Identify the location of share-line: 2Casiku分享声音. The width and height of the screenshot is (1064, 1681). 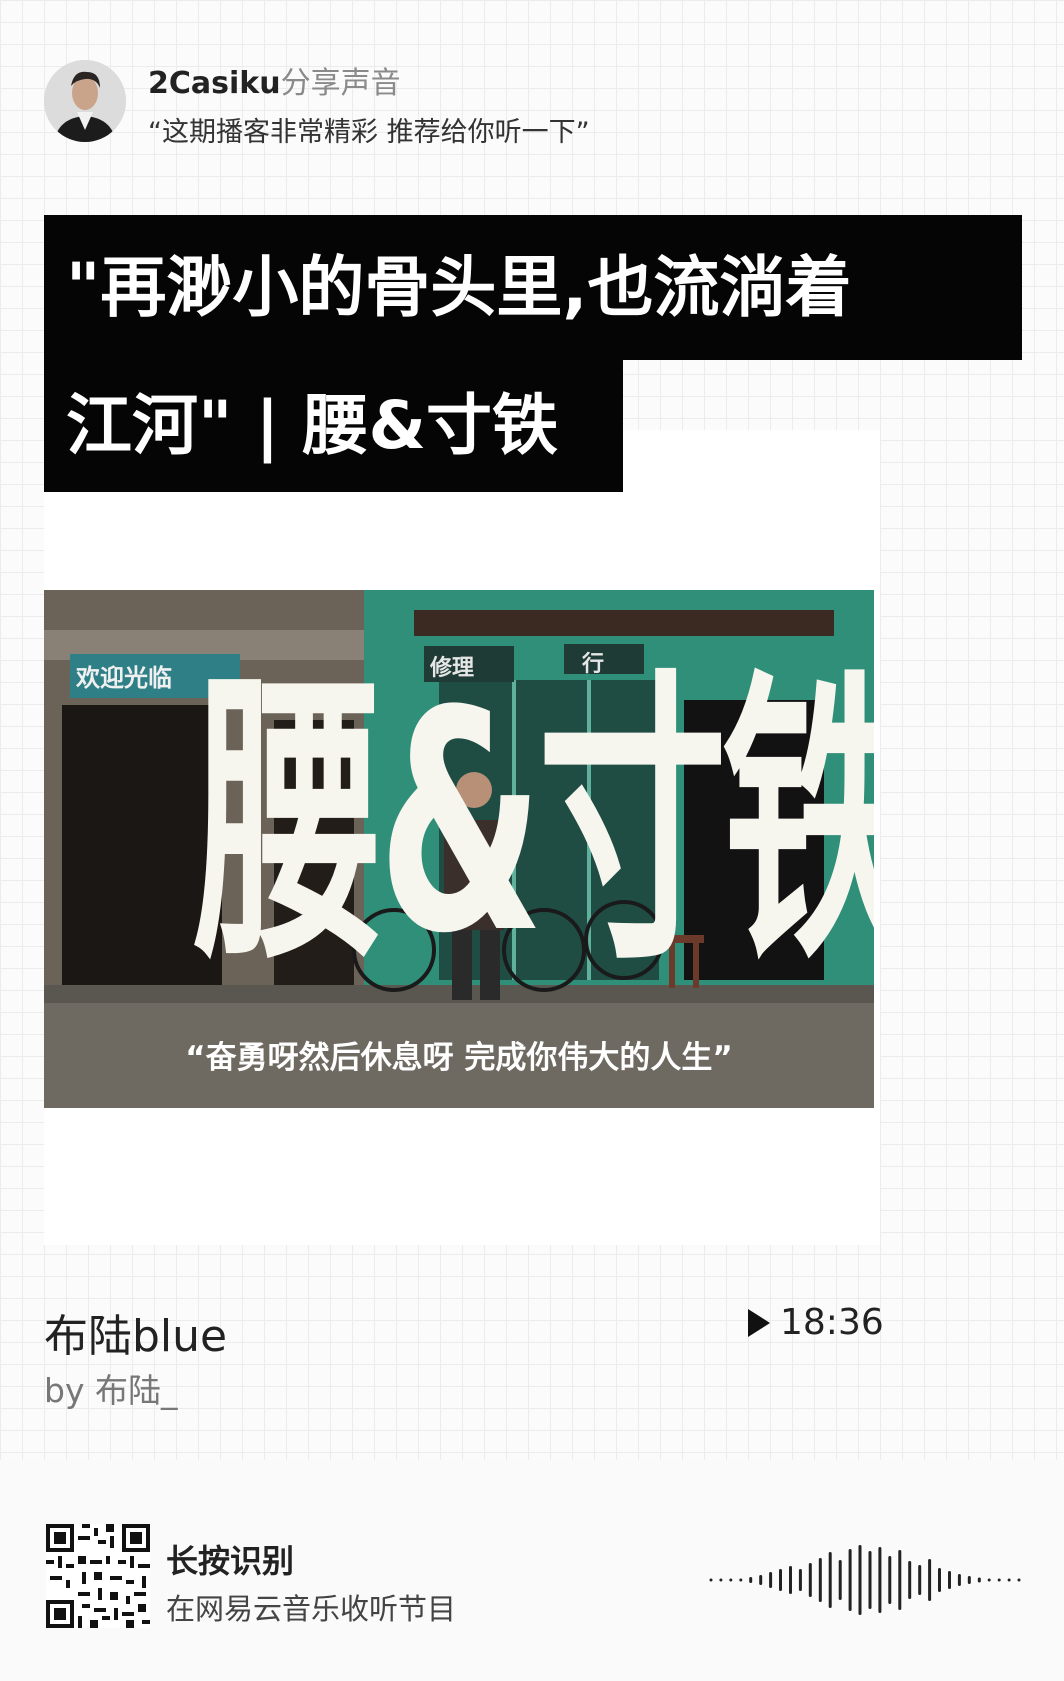
(274, 80).